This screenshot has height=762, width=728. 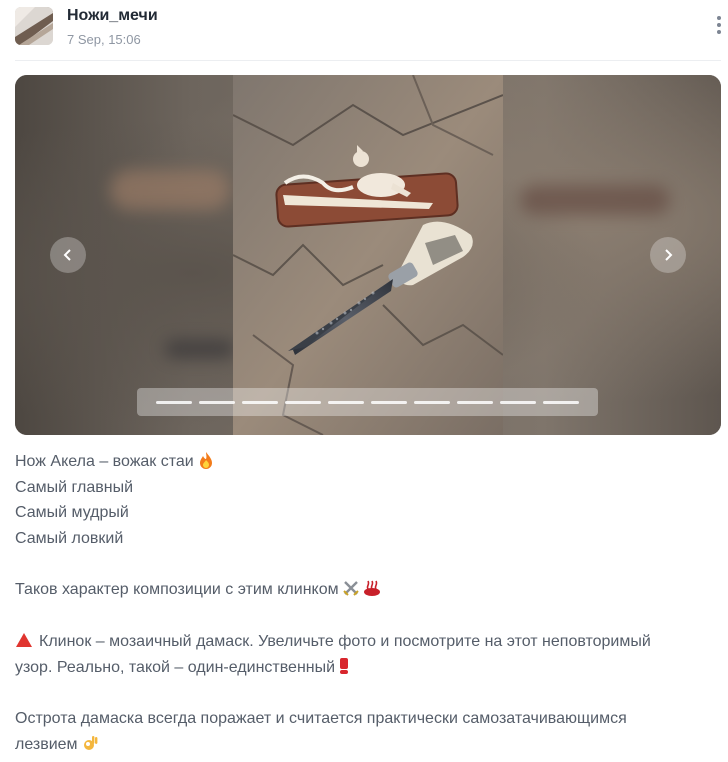 What do you see at coordinates (112, 16) in the screenshot?
I see `author-name: Ножи_мечи` at bounding box center [112, 16].